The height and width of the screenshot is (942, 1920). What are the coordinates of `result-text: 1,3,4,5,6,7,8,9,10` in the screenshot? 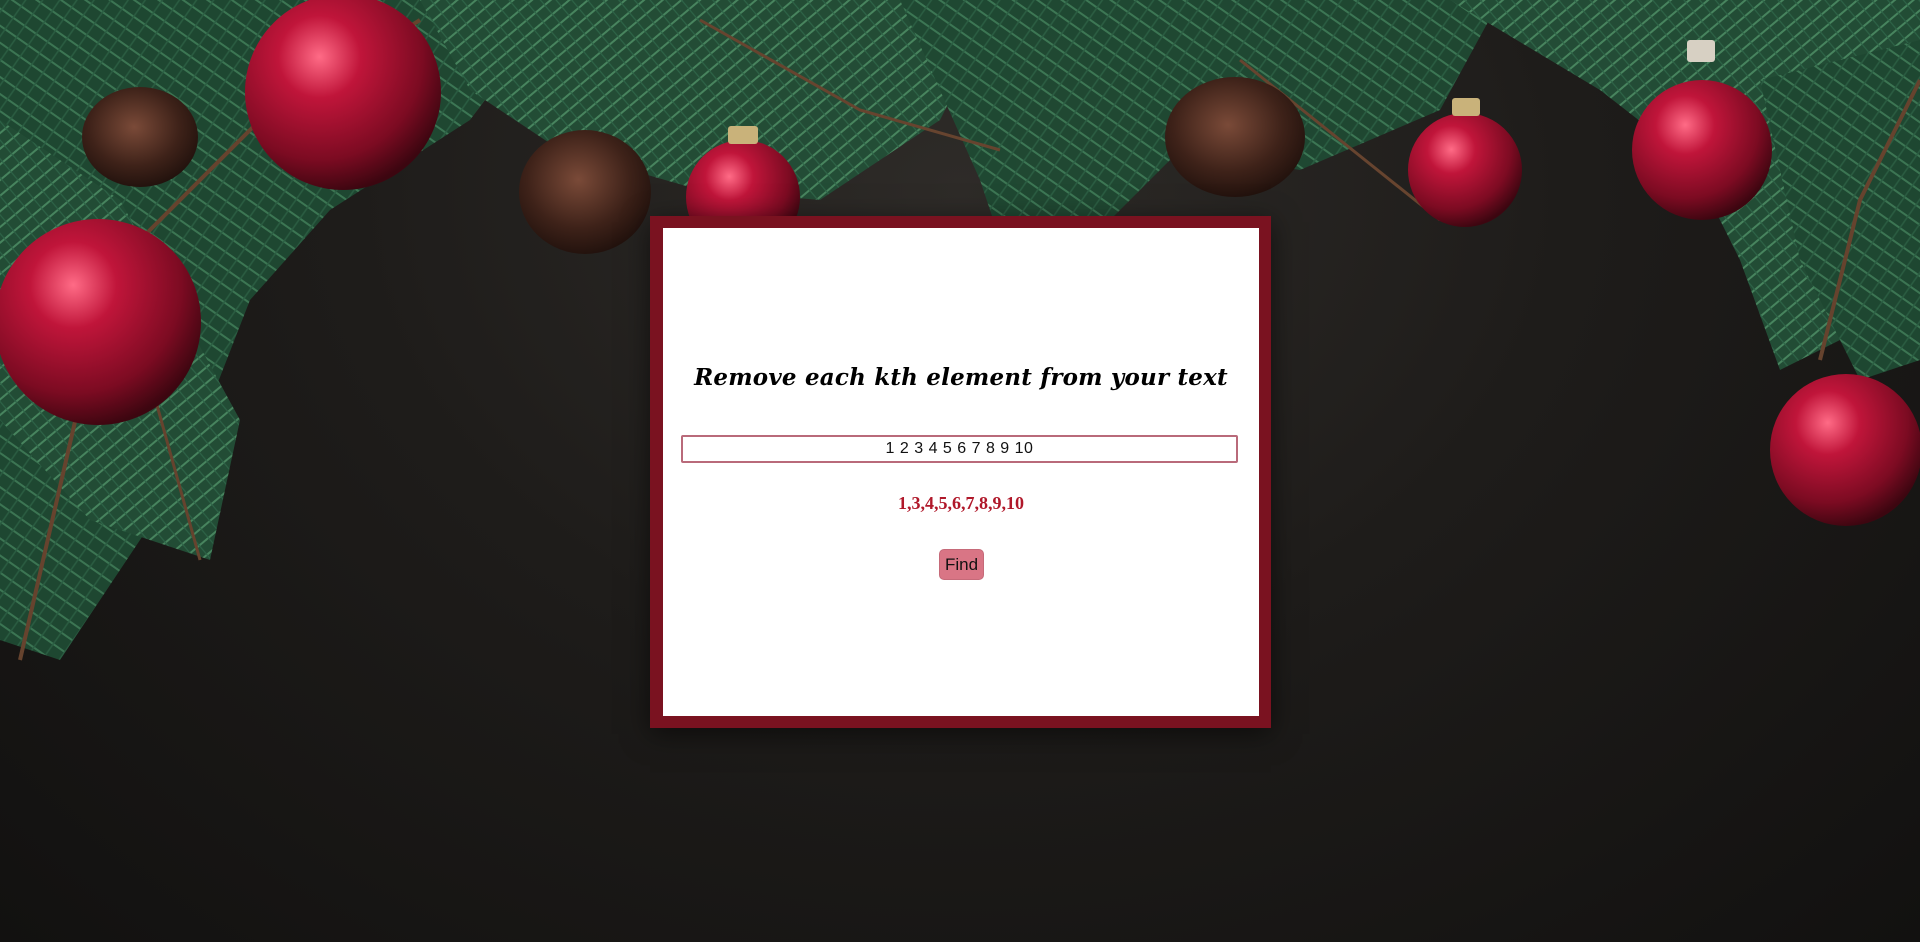 It's located at (961, 503).